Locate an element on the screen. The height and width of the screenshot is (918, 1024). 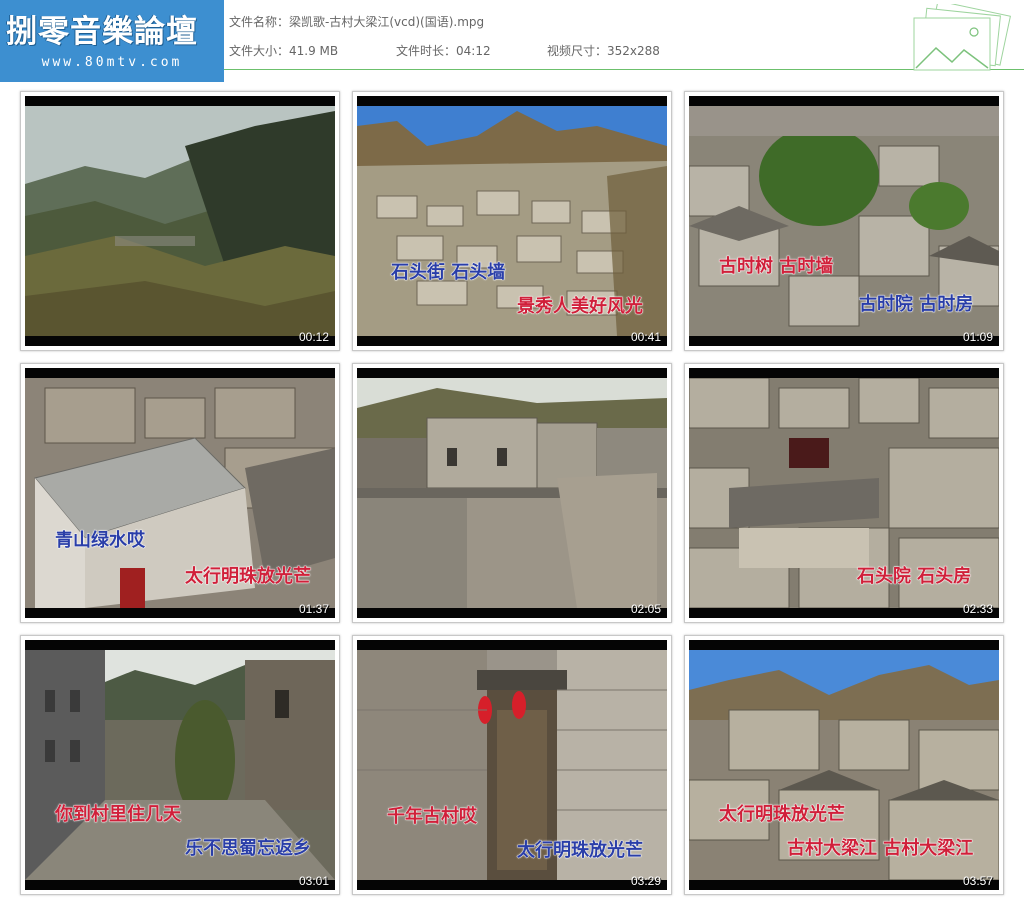
lyric-line: 青山绿水哎 is located at coordinates (100, 541).